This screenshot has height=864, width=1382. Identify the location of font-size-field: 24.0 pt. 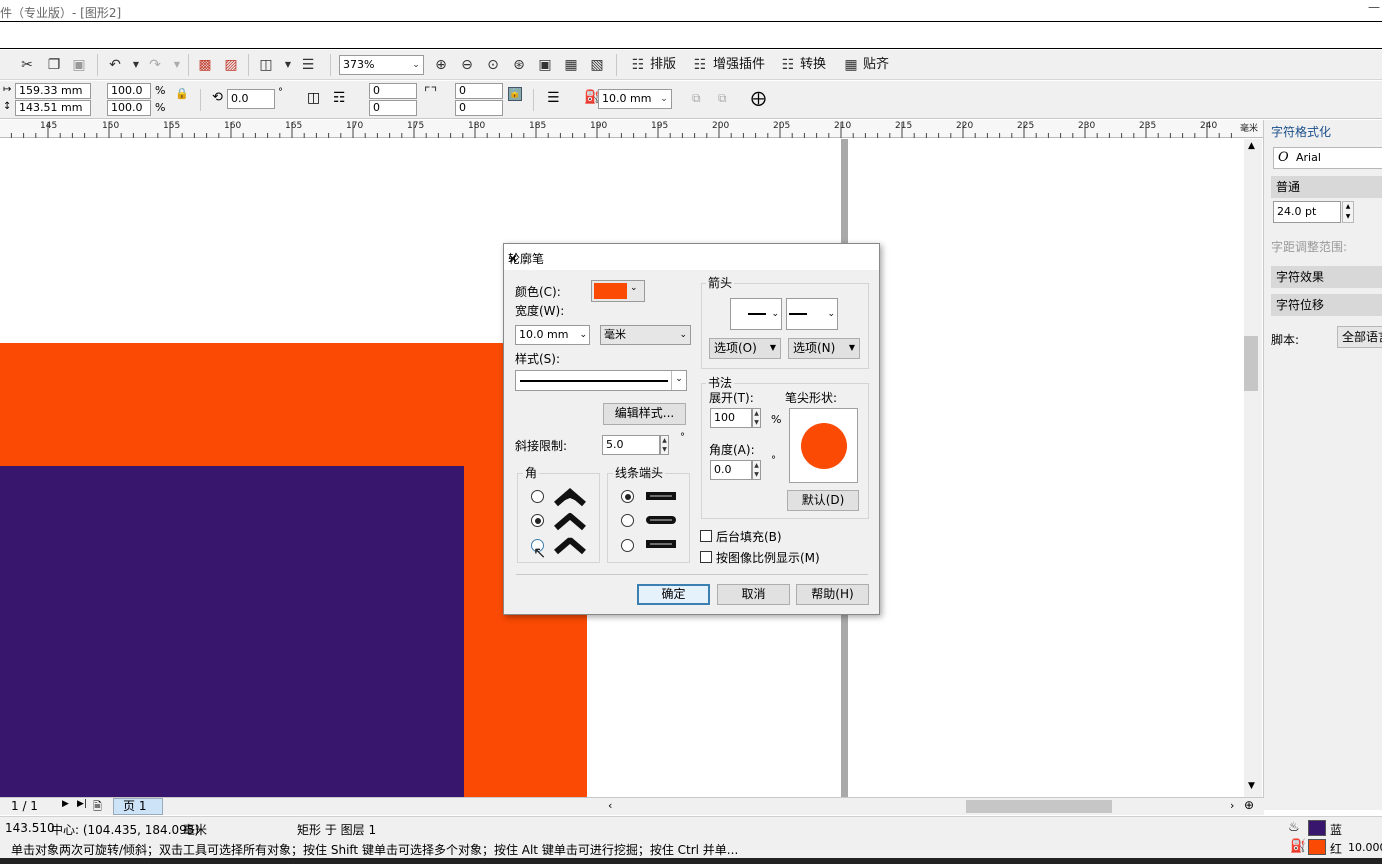
(1307, 212).